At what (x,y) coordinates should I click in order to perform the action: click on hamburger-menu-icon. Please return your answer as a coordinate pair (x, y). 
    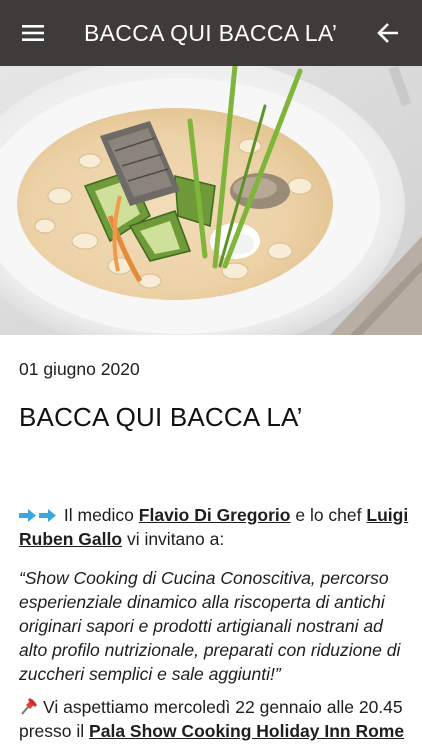
    Looking at the image, I should click on (33, 33).